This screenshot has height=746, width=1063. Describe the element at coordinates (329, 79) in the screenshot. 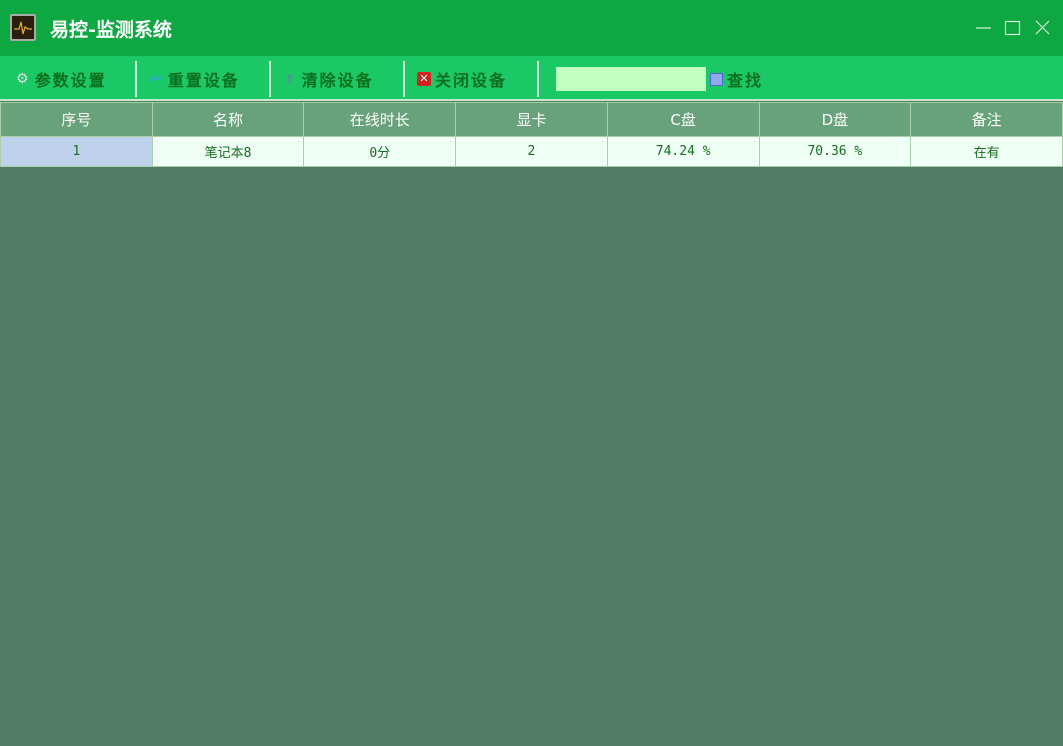

I see `clear-device-button: ♗ 清除设备` at that location.